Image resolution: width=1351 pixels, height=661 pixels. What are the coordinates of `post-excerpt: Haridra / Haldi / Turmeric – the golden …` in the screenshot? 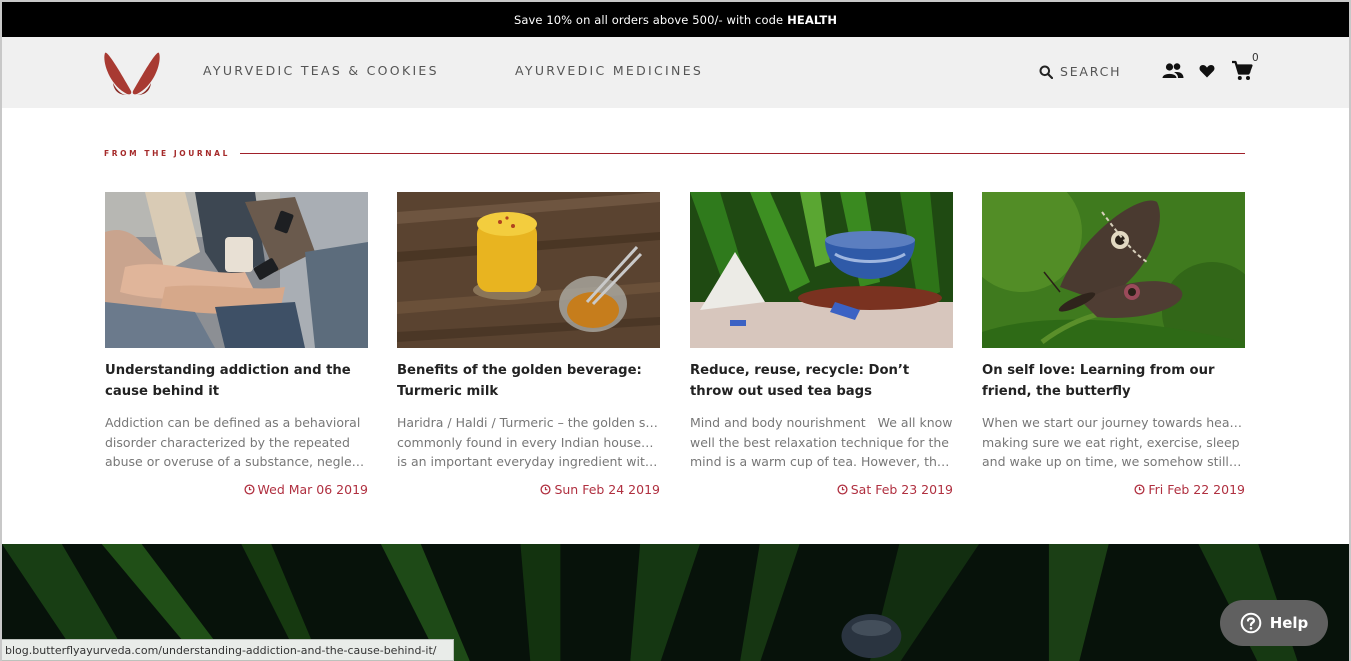 It's located at (528, 442).